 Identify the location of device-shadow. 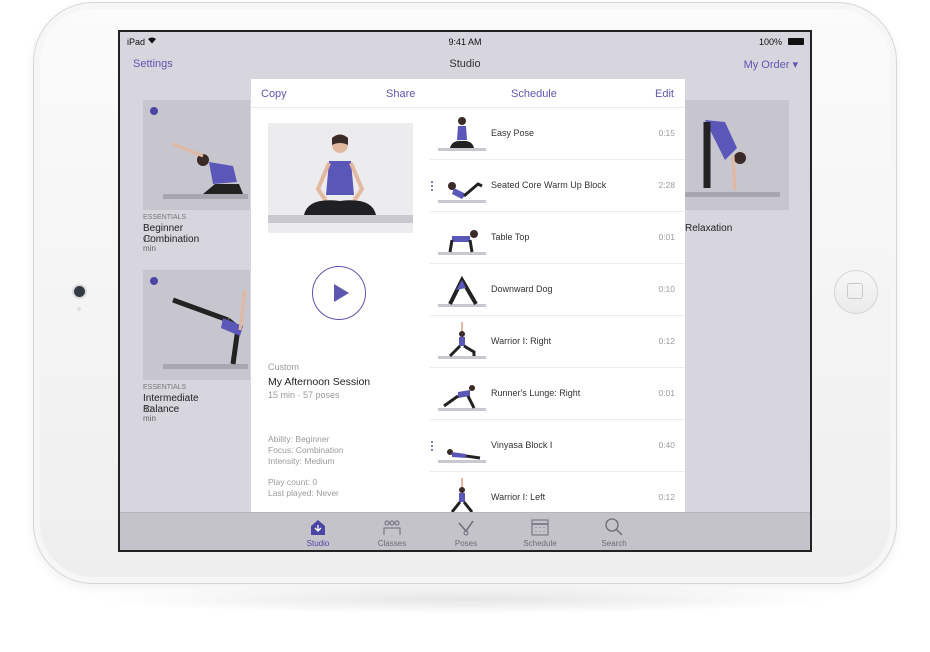
(465, 599).